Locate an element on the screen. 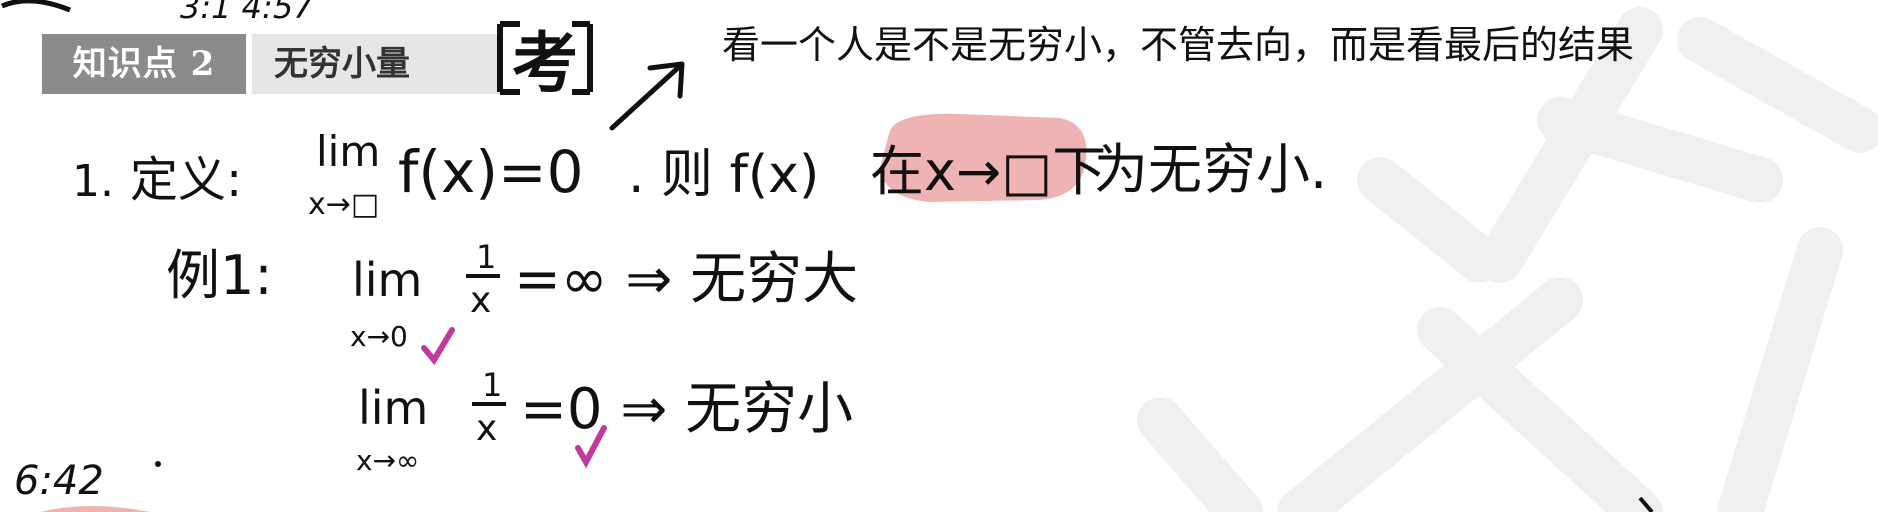 Image resolution: width=1878 pixels, height=512 pixels. handwritten-stamp: 考 is located at coordinates (545, 63).